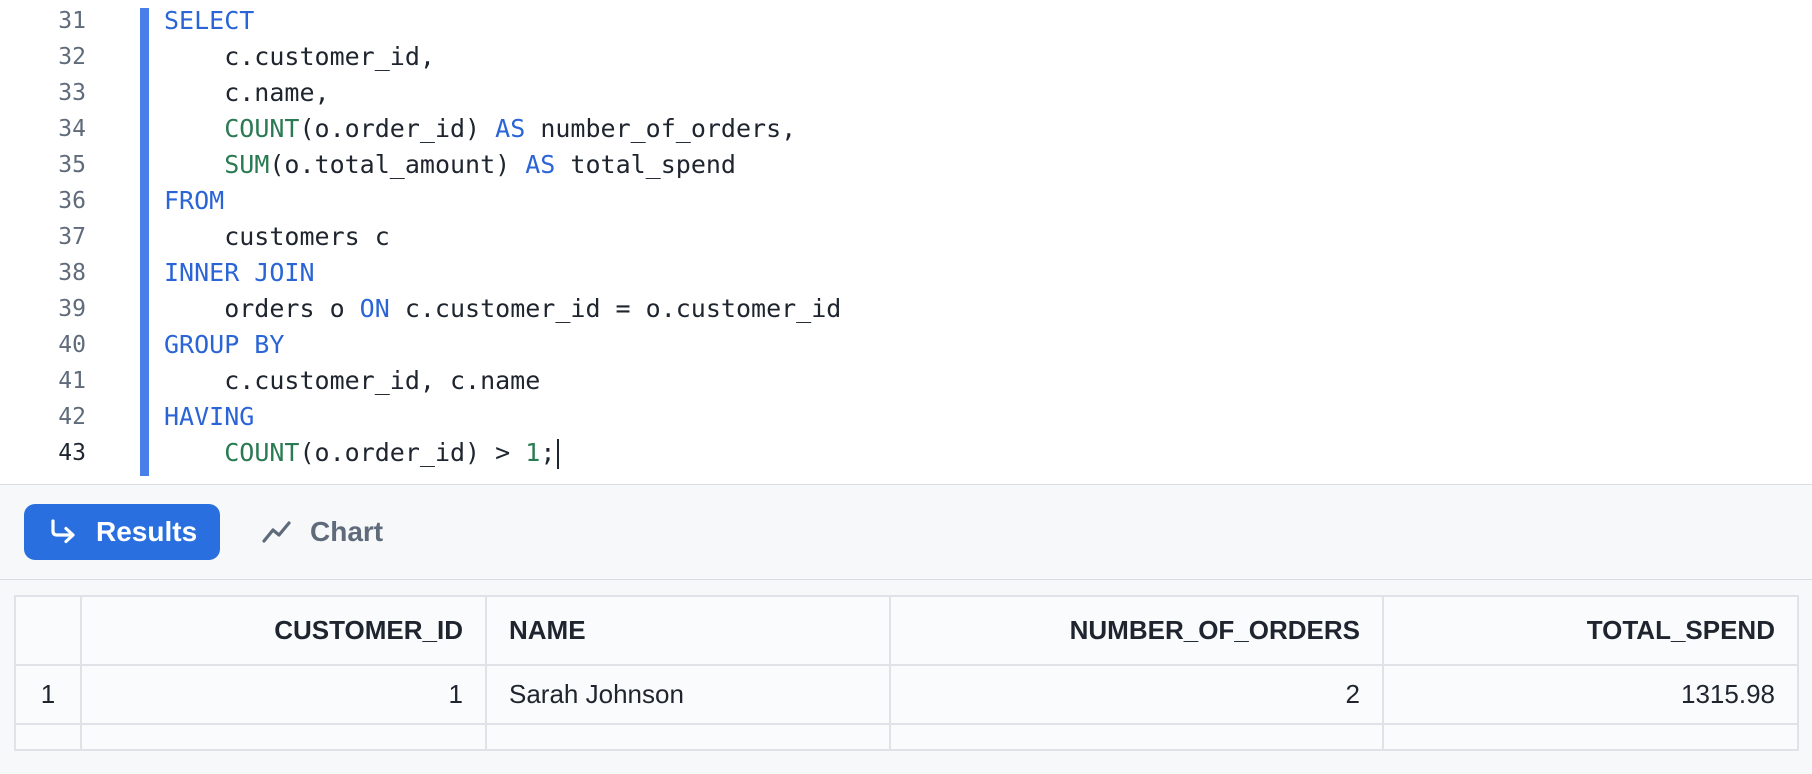 This screenshot has width=1812, height=774. I want to click on code-line: 35 SUM(o.total_amount) AS total_spend, so click(906, 165).